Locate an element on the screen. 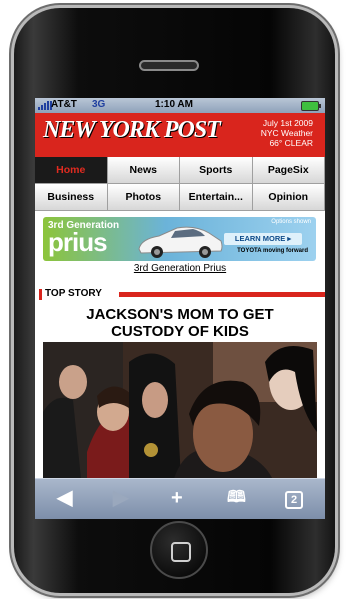 The height and width of the screenshot is (599, 349). home-square-icon is located at coordinates (181, 552).